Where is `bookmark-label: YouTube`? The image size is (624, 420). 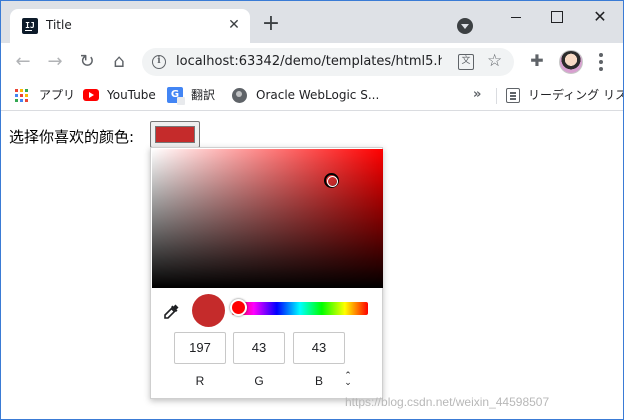 bookmark-label: YouTube is located at coordinates (131, 95).